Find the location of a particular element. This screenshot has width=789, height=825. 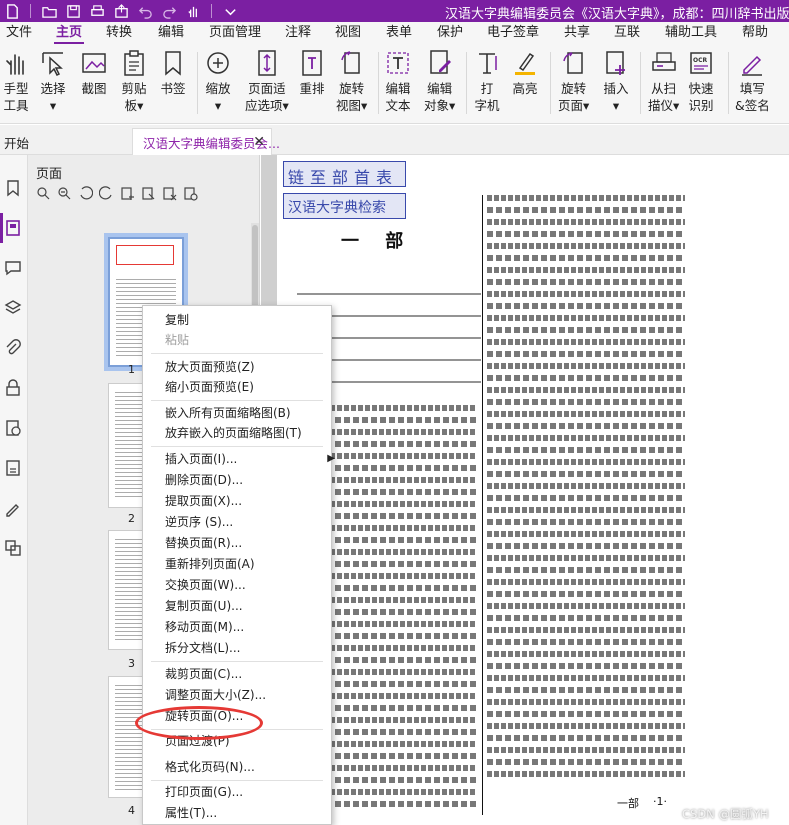

select-tool-button: 选择 ▾ is located at coordinates (53, 82).